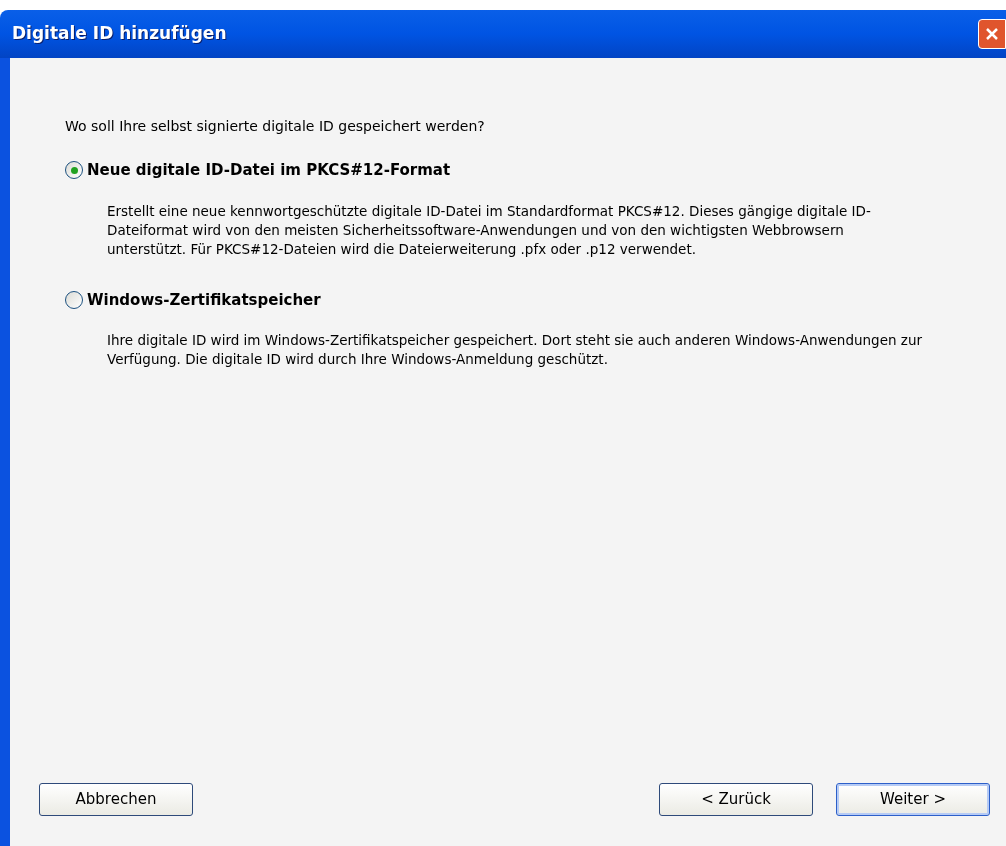 The width and height of the screenshot is (1006, 846). Describe the element at coordinates (275, 126) in the screenshot. I see `question-text: Wo soll Ihre selbst signierte digitale ID gespeichert werden?` at that location.